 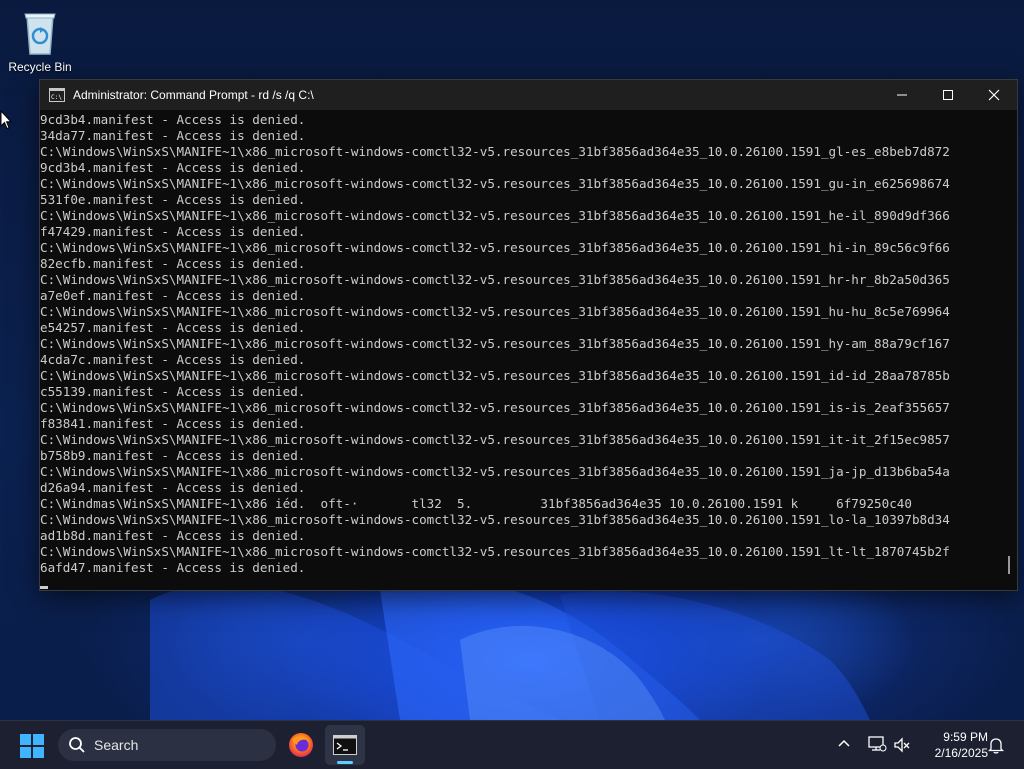 What do you see at coordinates (961, 753) in the screenshot?
I see `clock-date: 2/16/2025` at bounding box center [961, 753].